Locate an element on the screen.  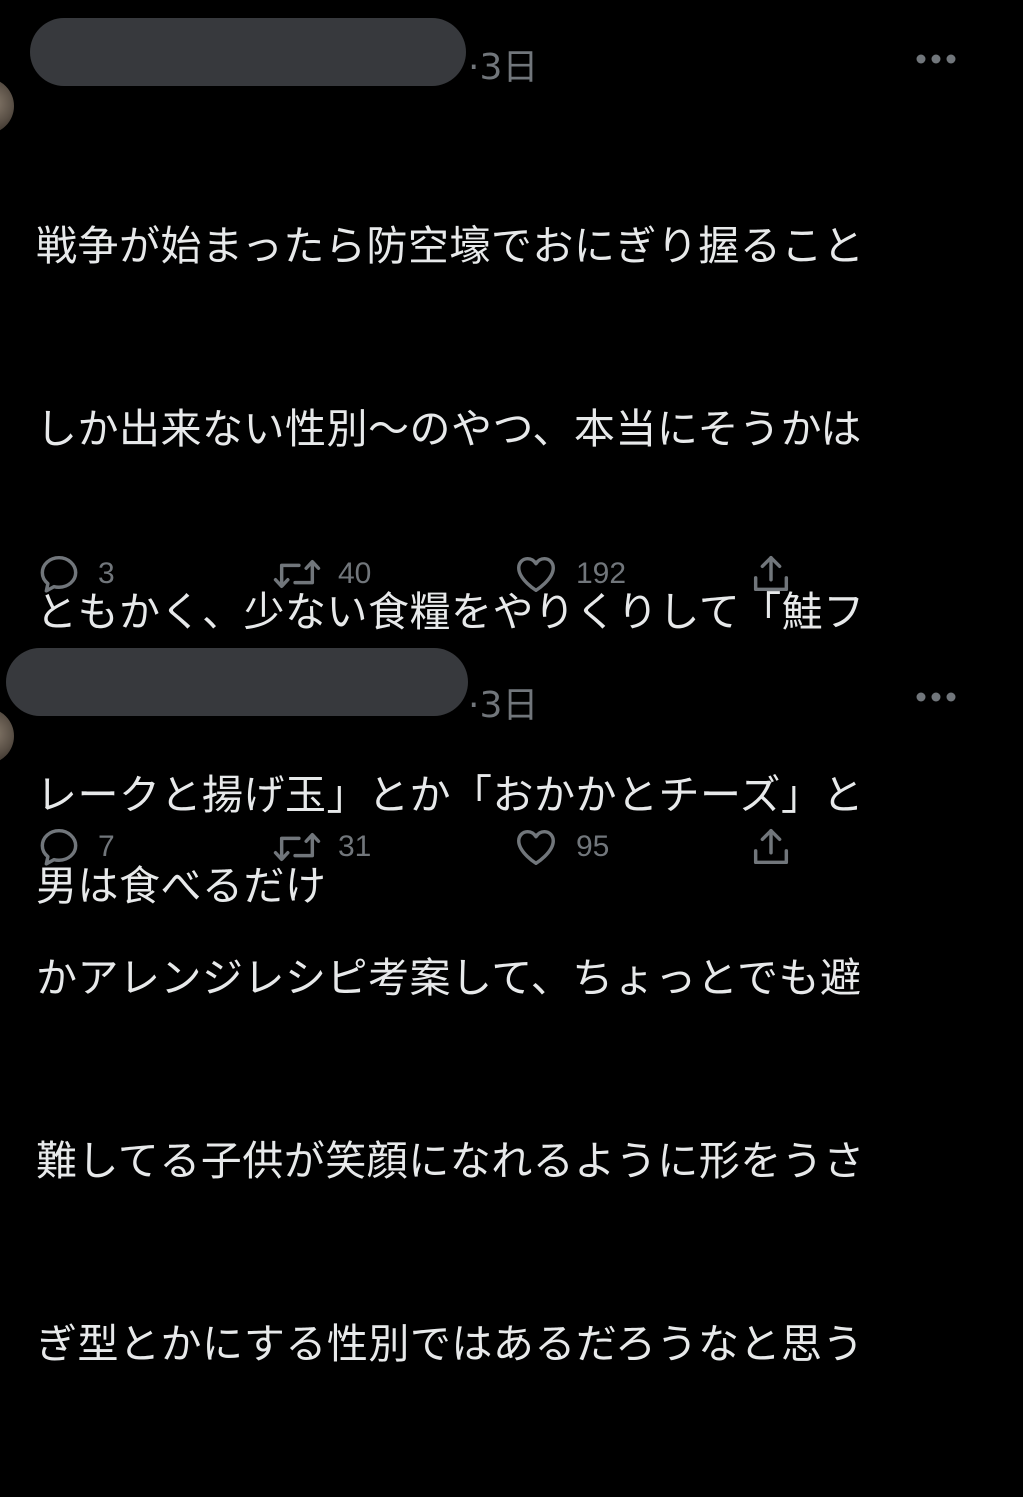
retweet-button: 31 is located at coordinates (321, 847).